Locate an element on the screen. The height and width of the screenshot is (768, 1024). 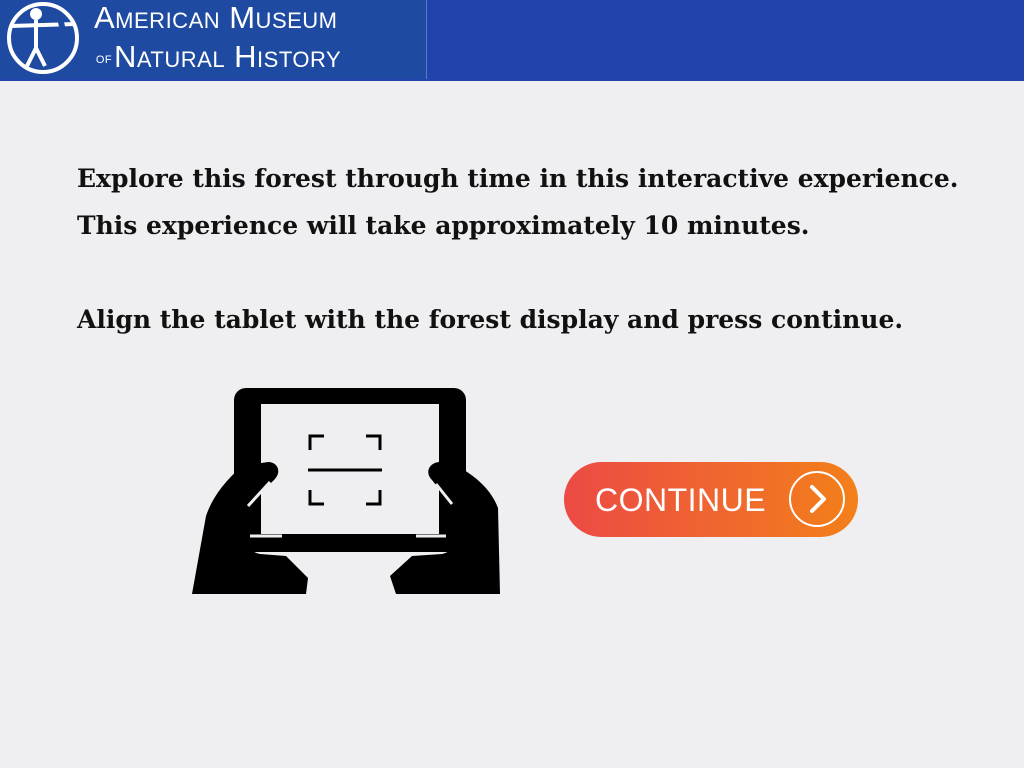
chevron-right-icon is located at coordinates (817, 499).